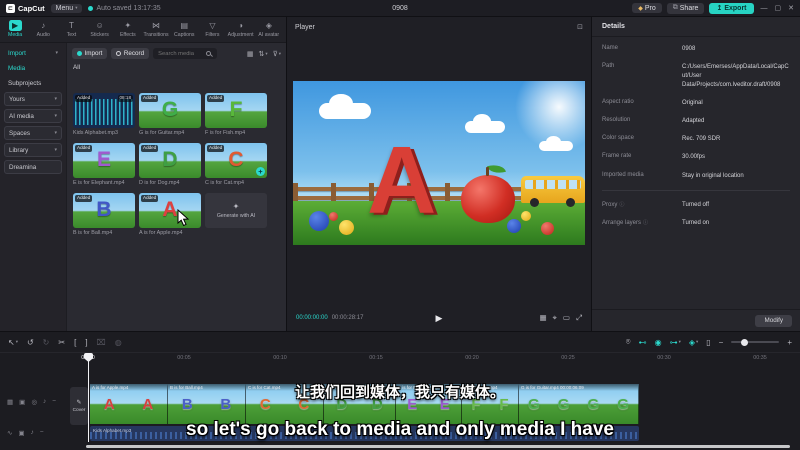 This screenshot has width=800, height=450. I want to click on chevron-down-icon: ▾, so click(56, 53).